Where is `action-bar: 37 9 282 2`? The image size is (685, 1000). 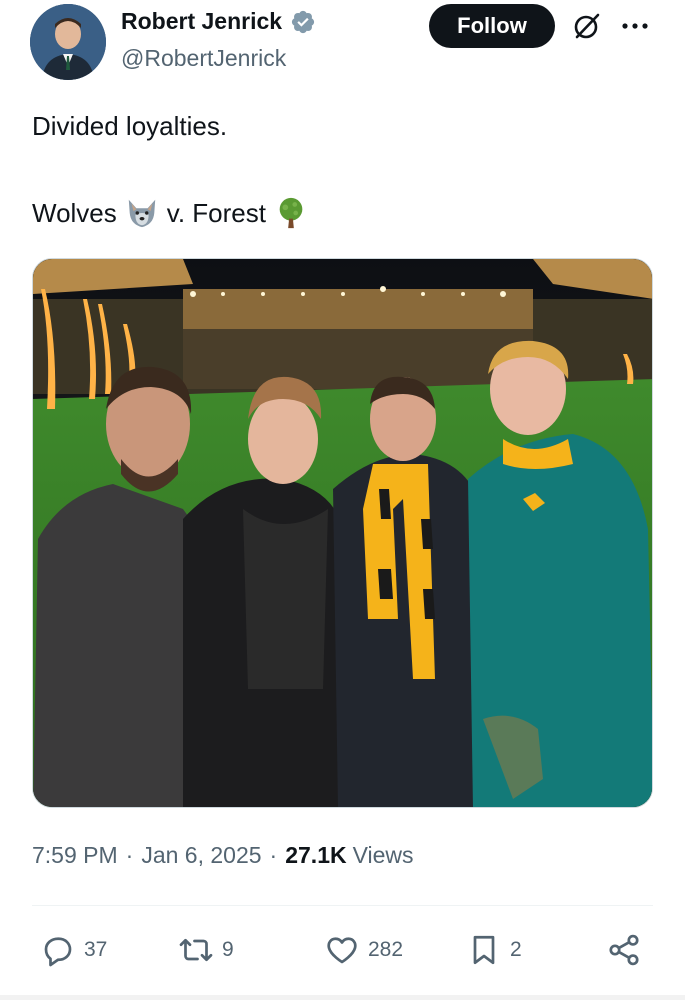
action-bar: 37 9 282 2 is located at coordinates (342, 950).